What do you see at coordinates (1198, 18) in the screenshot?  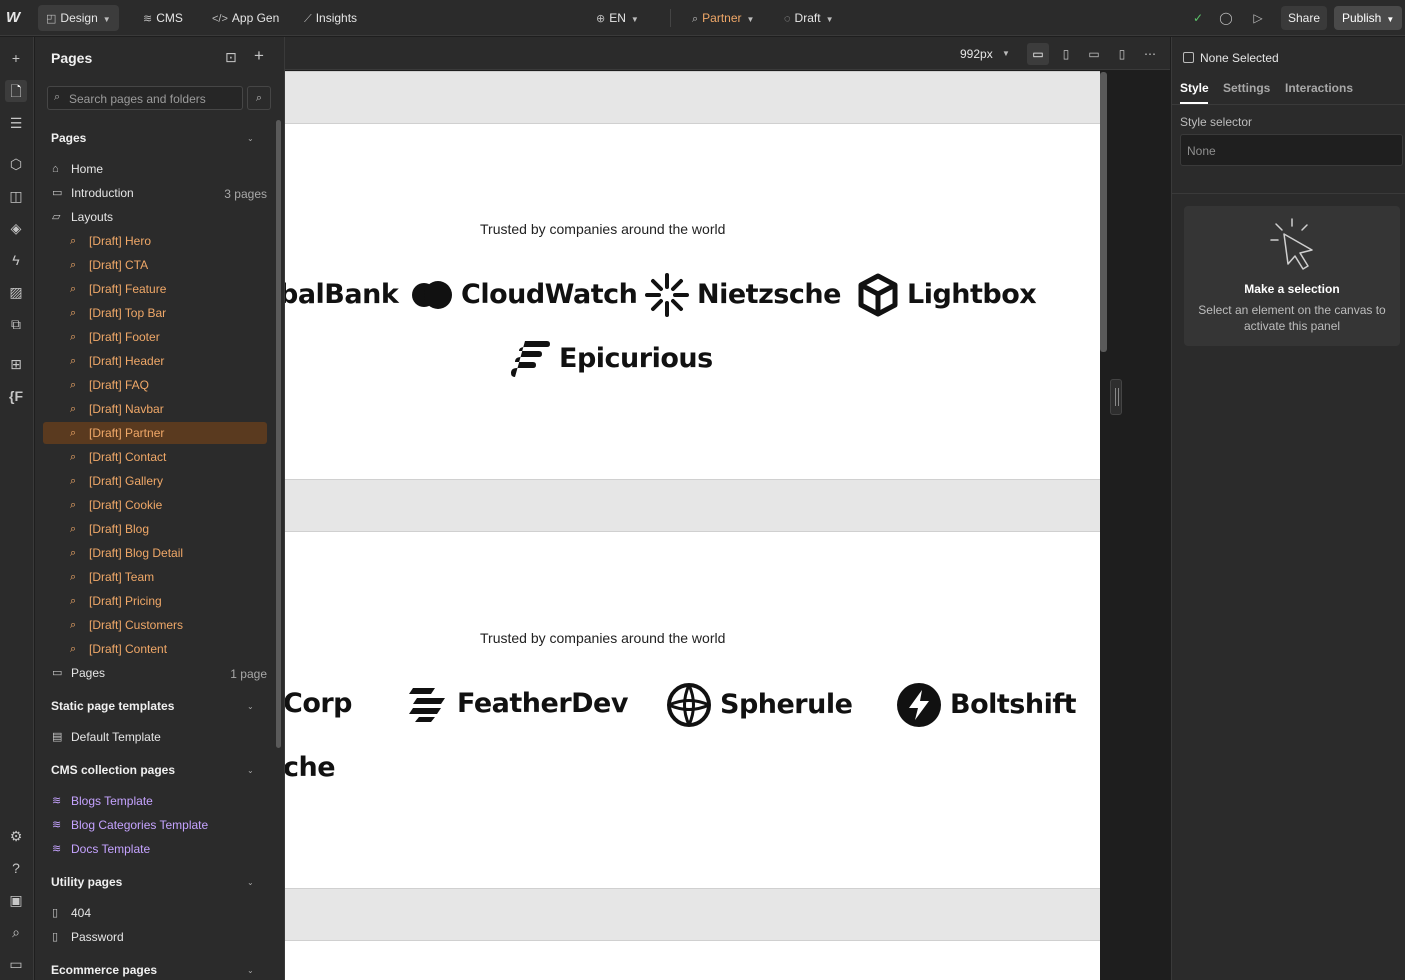 I see `check-icon: ✓` at bounding box center [1198, 18].